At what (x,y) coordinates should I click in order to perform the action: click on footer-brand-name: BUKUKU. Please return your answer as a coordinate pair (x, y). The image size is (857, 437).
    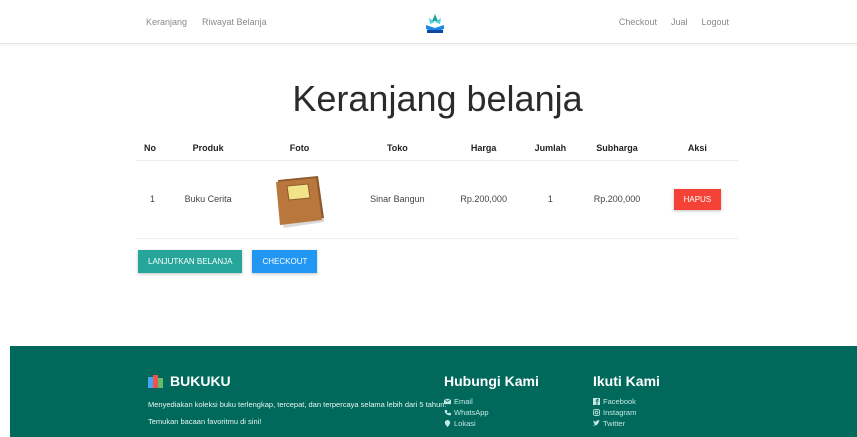
    Looking at the image, I should click on (200, 381).